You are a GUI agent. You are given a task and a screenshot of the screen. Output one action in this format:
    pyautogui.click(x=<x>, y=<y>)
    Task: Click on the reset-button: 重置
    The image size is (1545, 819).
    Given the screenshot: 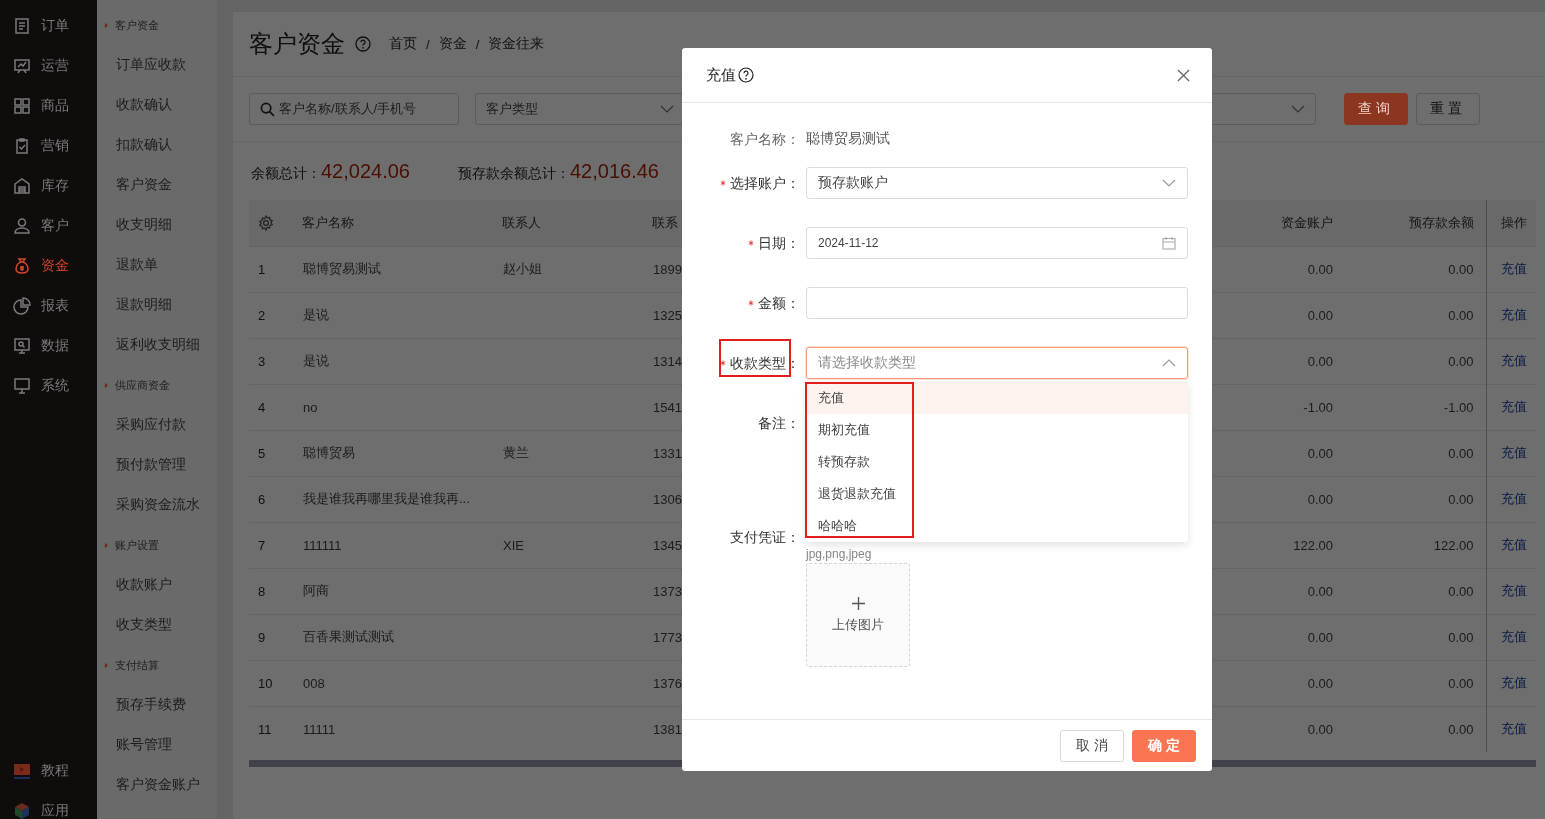 What is the action you would take?
    pyautogui.click(x=1448, y=109)
    